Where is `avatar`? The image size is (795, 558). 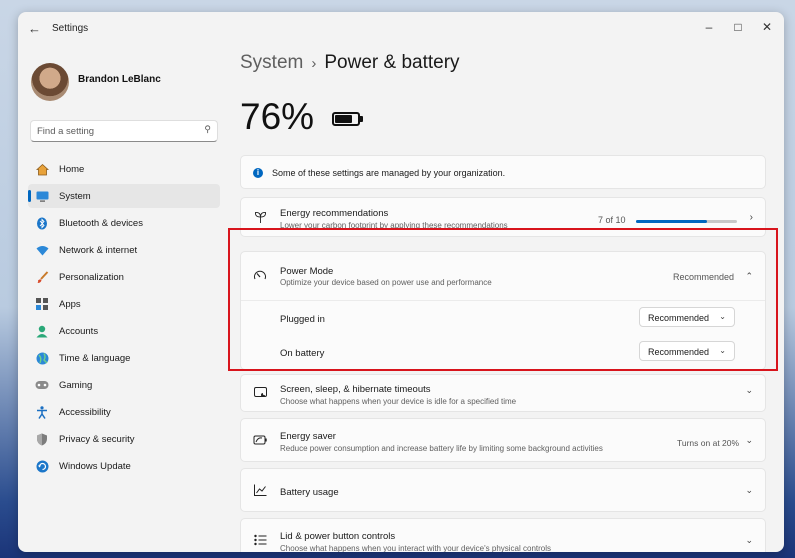
avatar is located at coordinates (50, 82).